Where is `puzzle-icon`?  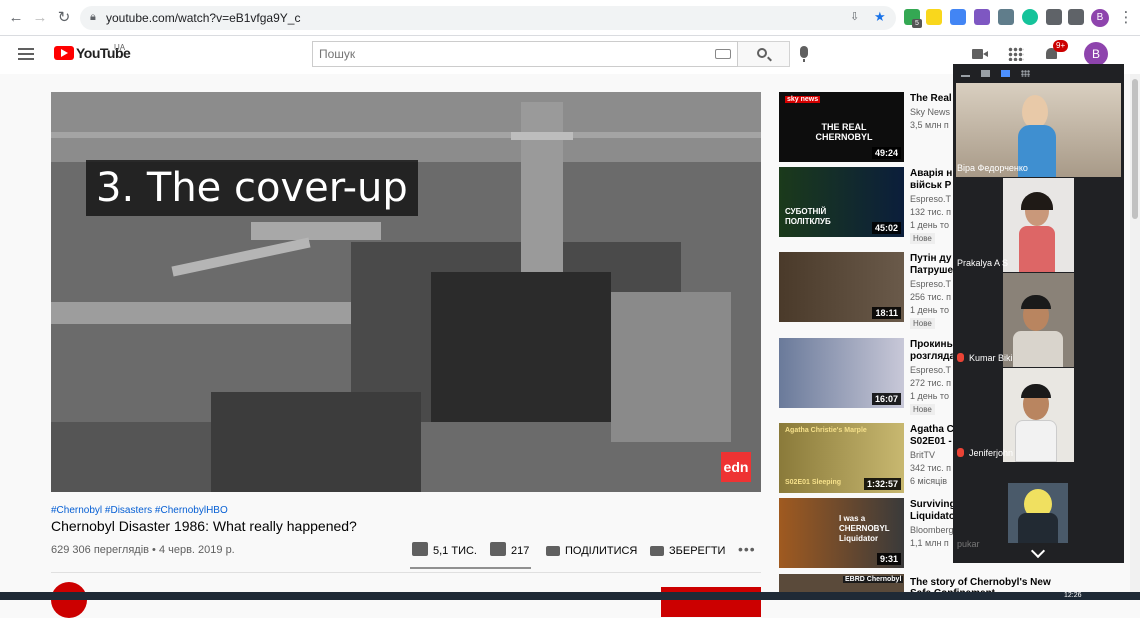 puzzle-icon is located at coordinates (1054, 17).